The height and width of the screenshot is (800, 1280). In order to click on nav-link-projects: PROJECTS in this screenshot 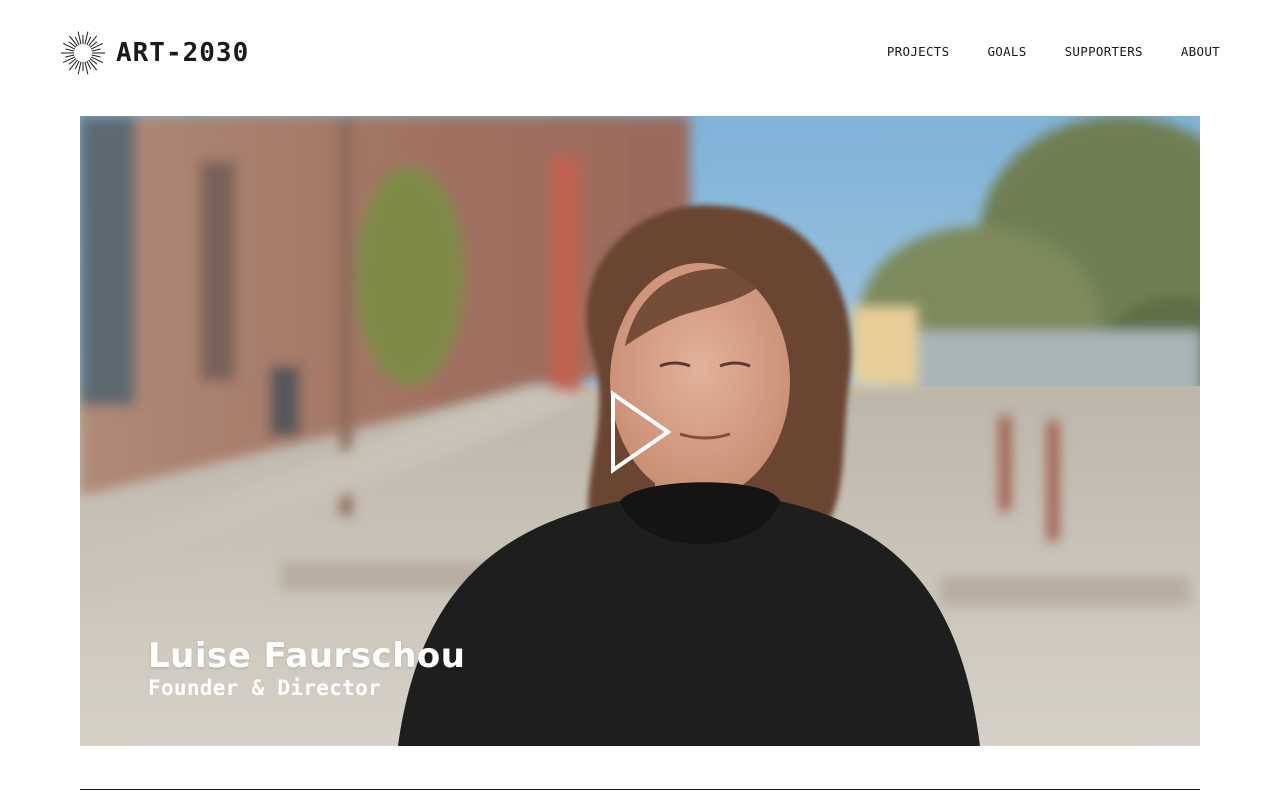, I will do `click(918, 51)`.